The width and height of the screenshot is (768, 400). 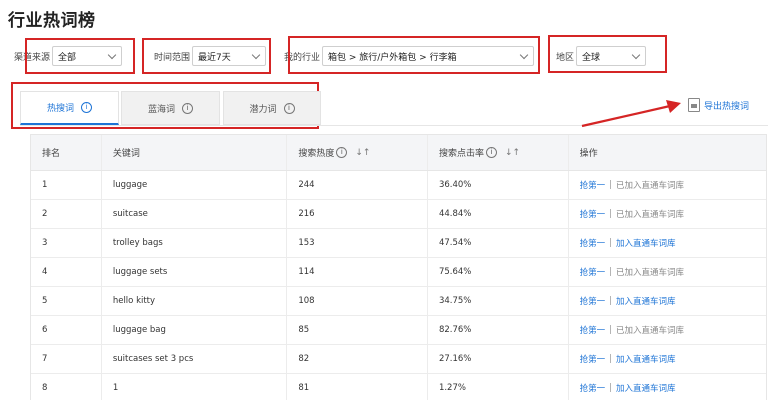 What do you see at coordinates (498, 152) in the screenshot?
I see `header-ctr: 搜索点击率 i ↓↑` at bounding box center [498, 152].